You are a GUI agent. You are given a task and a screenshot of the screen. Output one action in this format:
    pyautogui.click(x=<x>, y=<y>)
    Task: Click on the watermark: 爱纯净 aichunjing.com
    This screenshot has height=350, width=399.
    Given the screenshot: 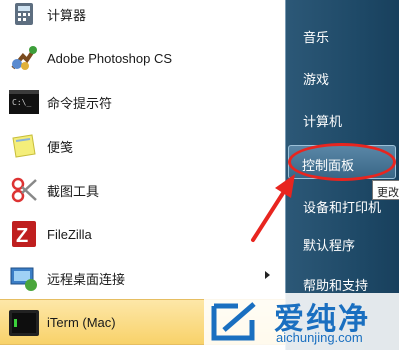 What is the action you would take?
    pyautogui.click(x=301, y=321)
    